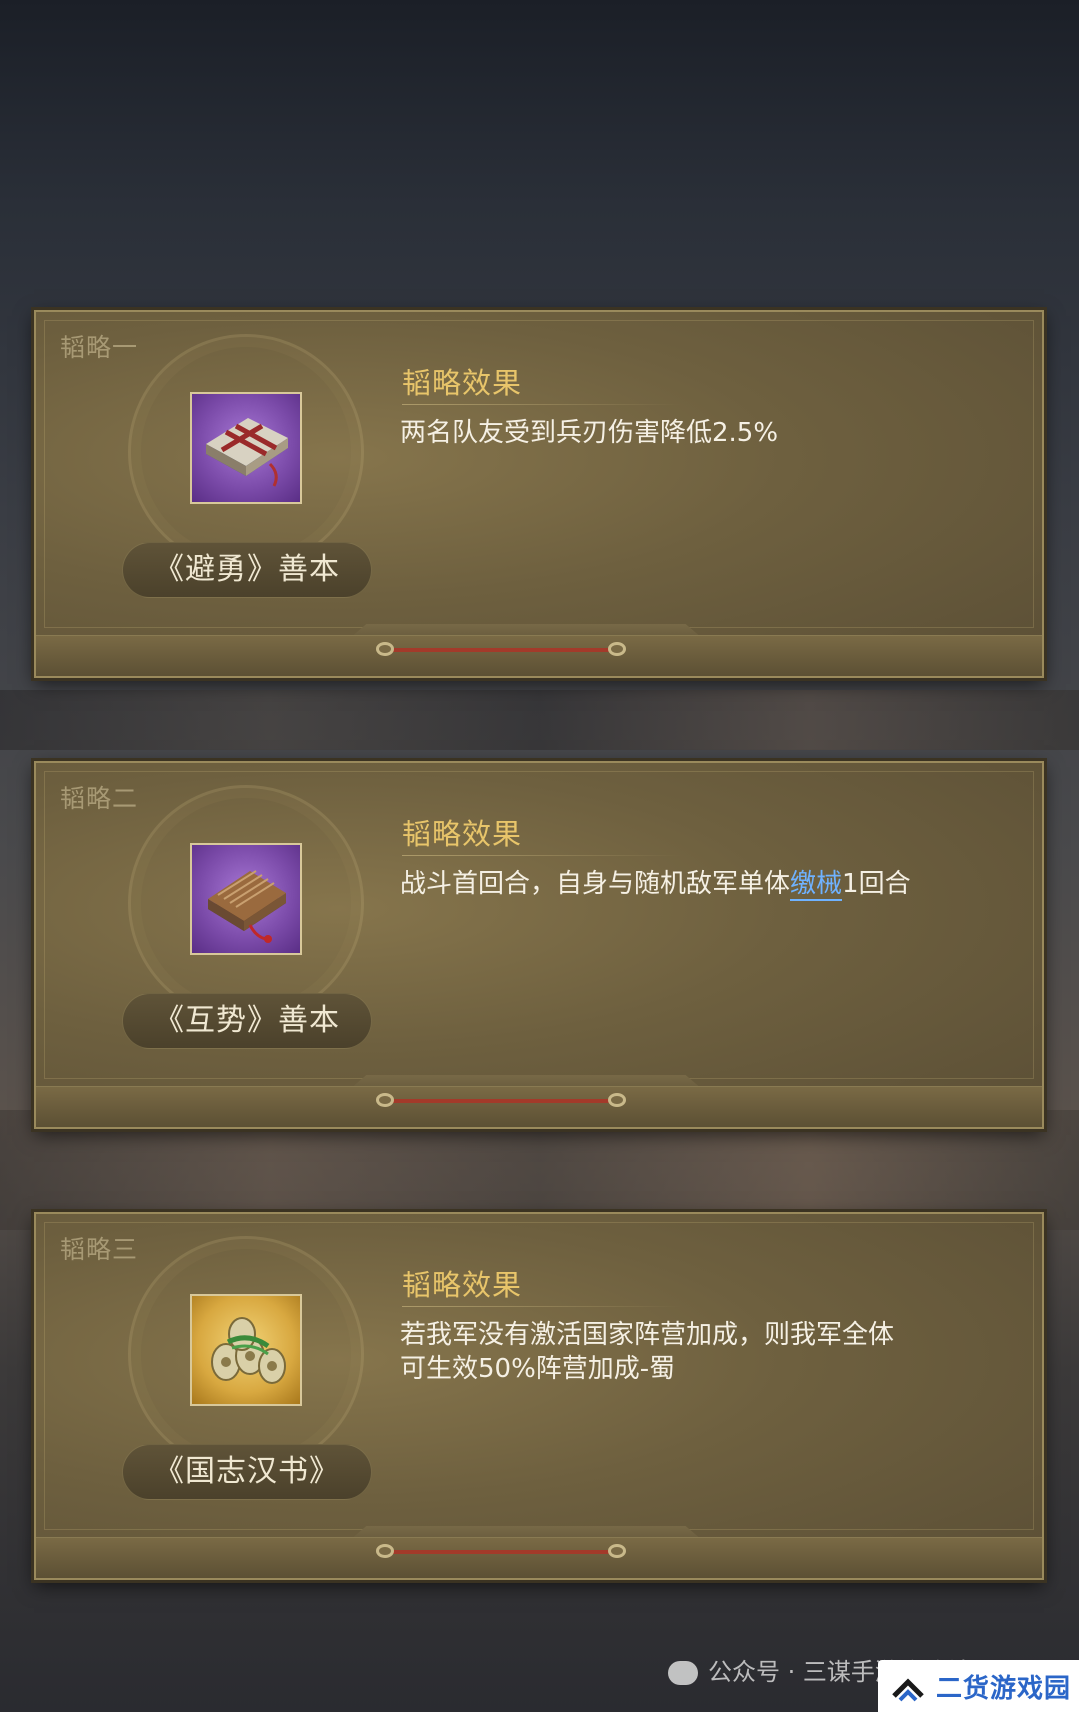  What do you see at coordinates (908, 1690) in the screenshot?
I see `chevron-up-icon` at bounding box center [908, 1690].